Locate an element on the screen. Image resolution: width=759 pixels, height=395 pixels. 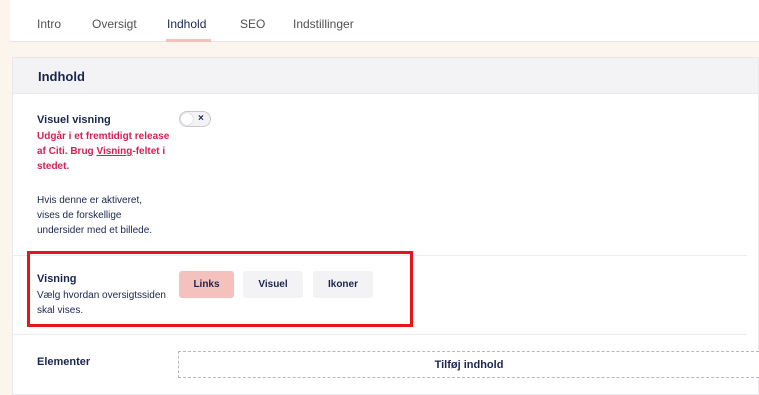
tab-oversigt: Oversigt is located at coordinates (114, 24).